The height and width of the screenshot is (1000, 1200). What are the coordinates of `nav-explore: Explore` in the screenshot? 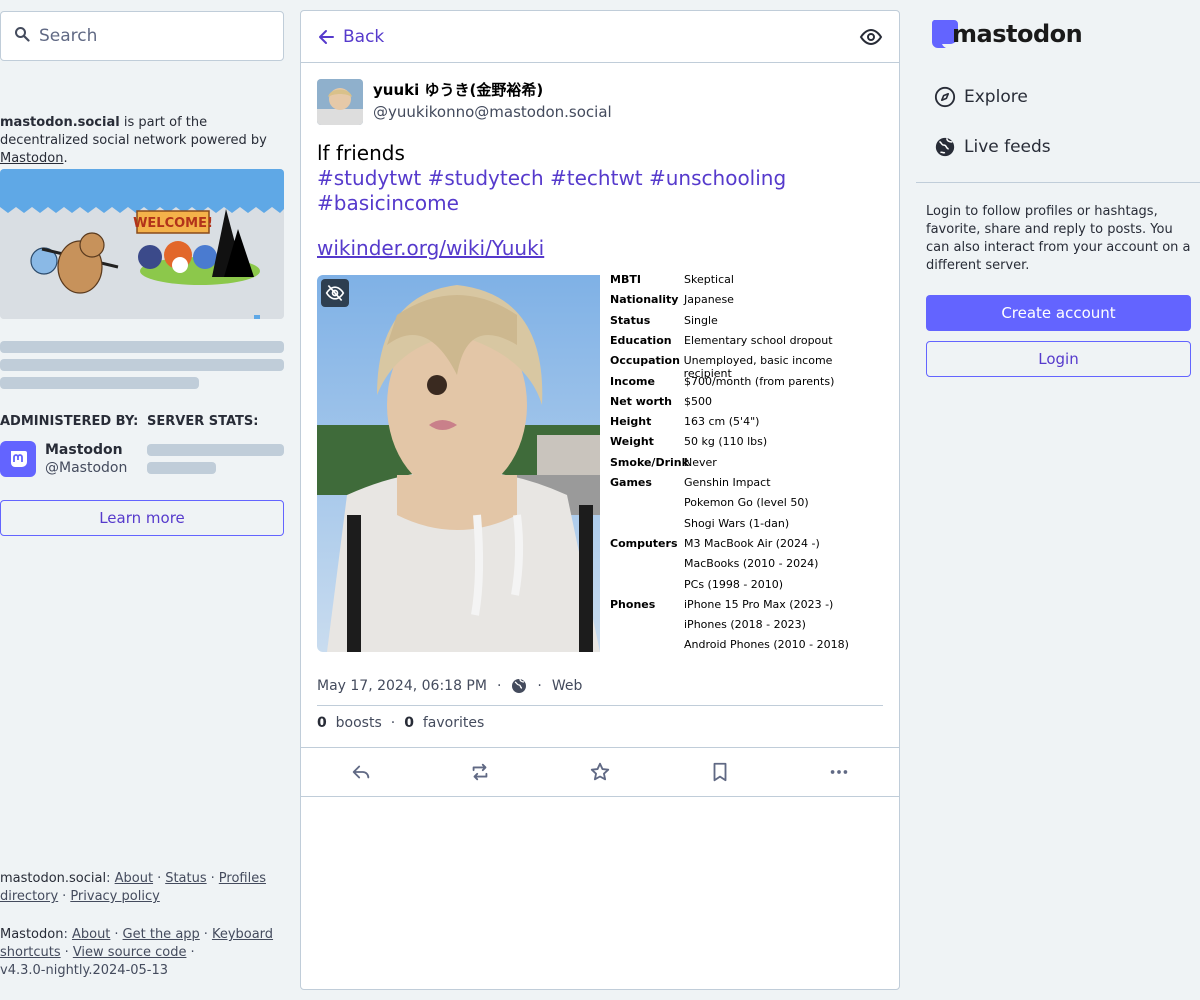 It's located at (981, 97).